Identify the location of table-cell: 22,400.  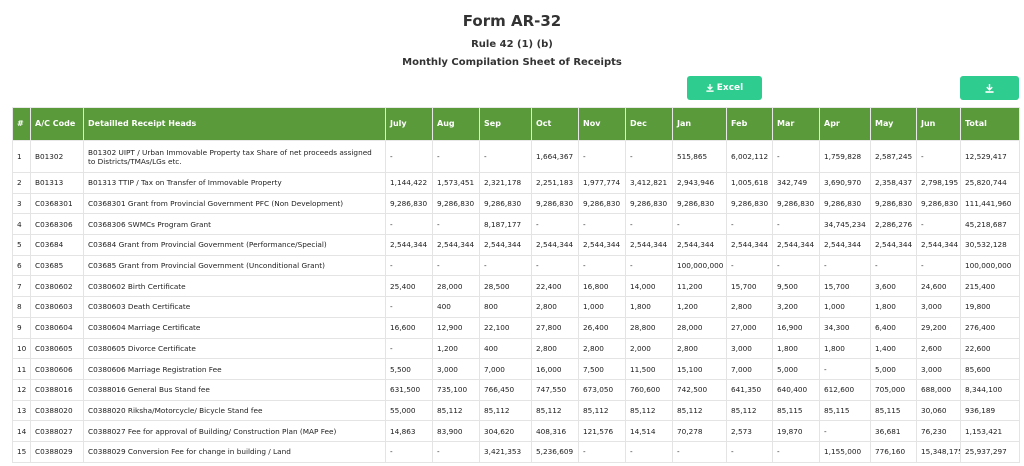
(555, 286).